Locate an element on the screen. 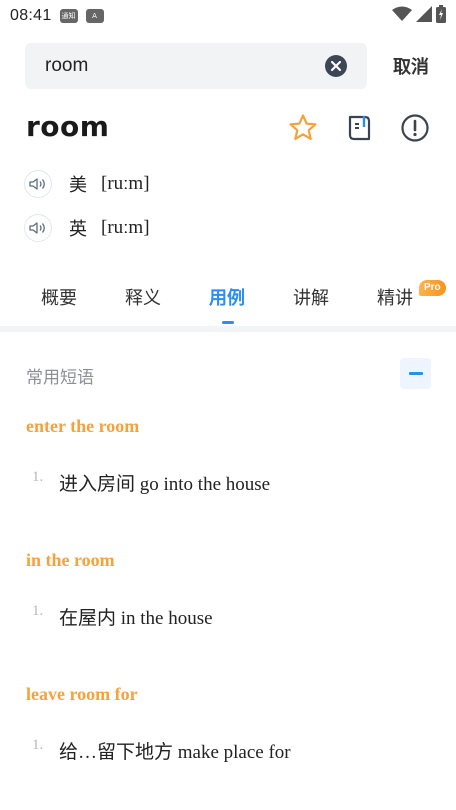 This screenshot has width=456, height=810. report-icon is located at coordinates (415, 128).